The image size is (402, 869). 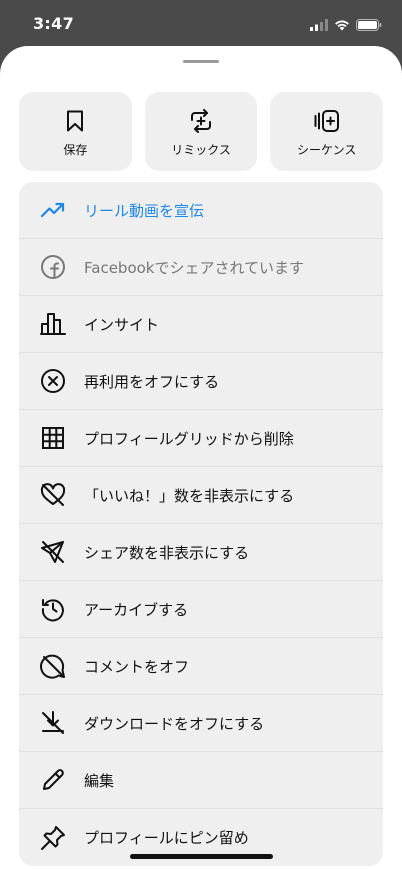 What do you see at coordinates (53, 23) in the screenshot?
I see `status-time: 3:47` at bounding box center [53, 23].